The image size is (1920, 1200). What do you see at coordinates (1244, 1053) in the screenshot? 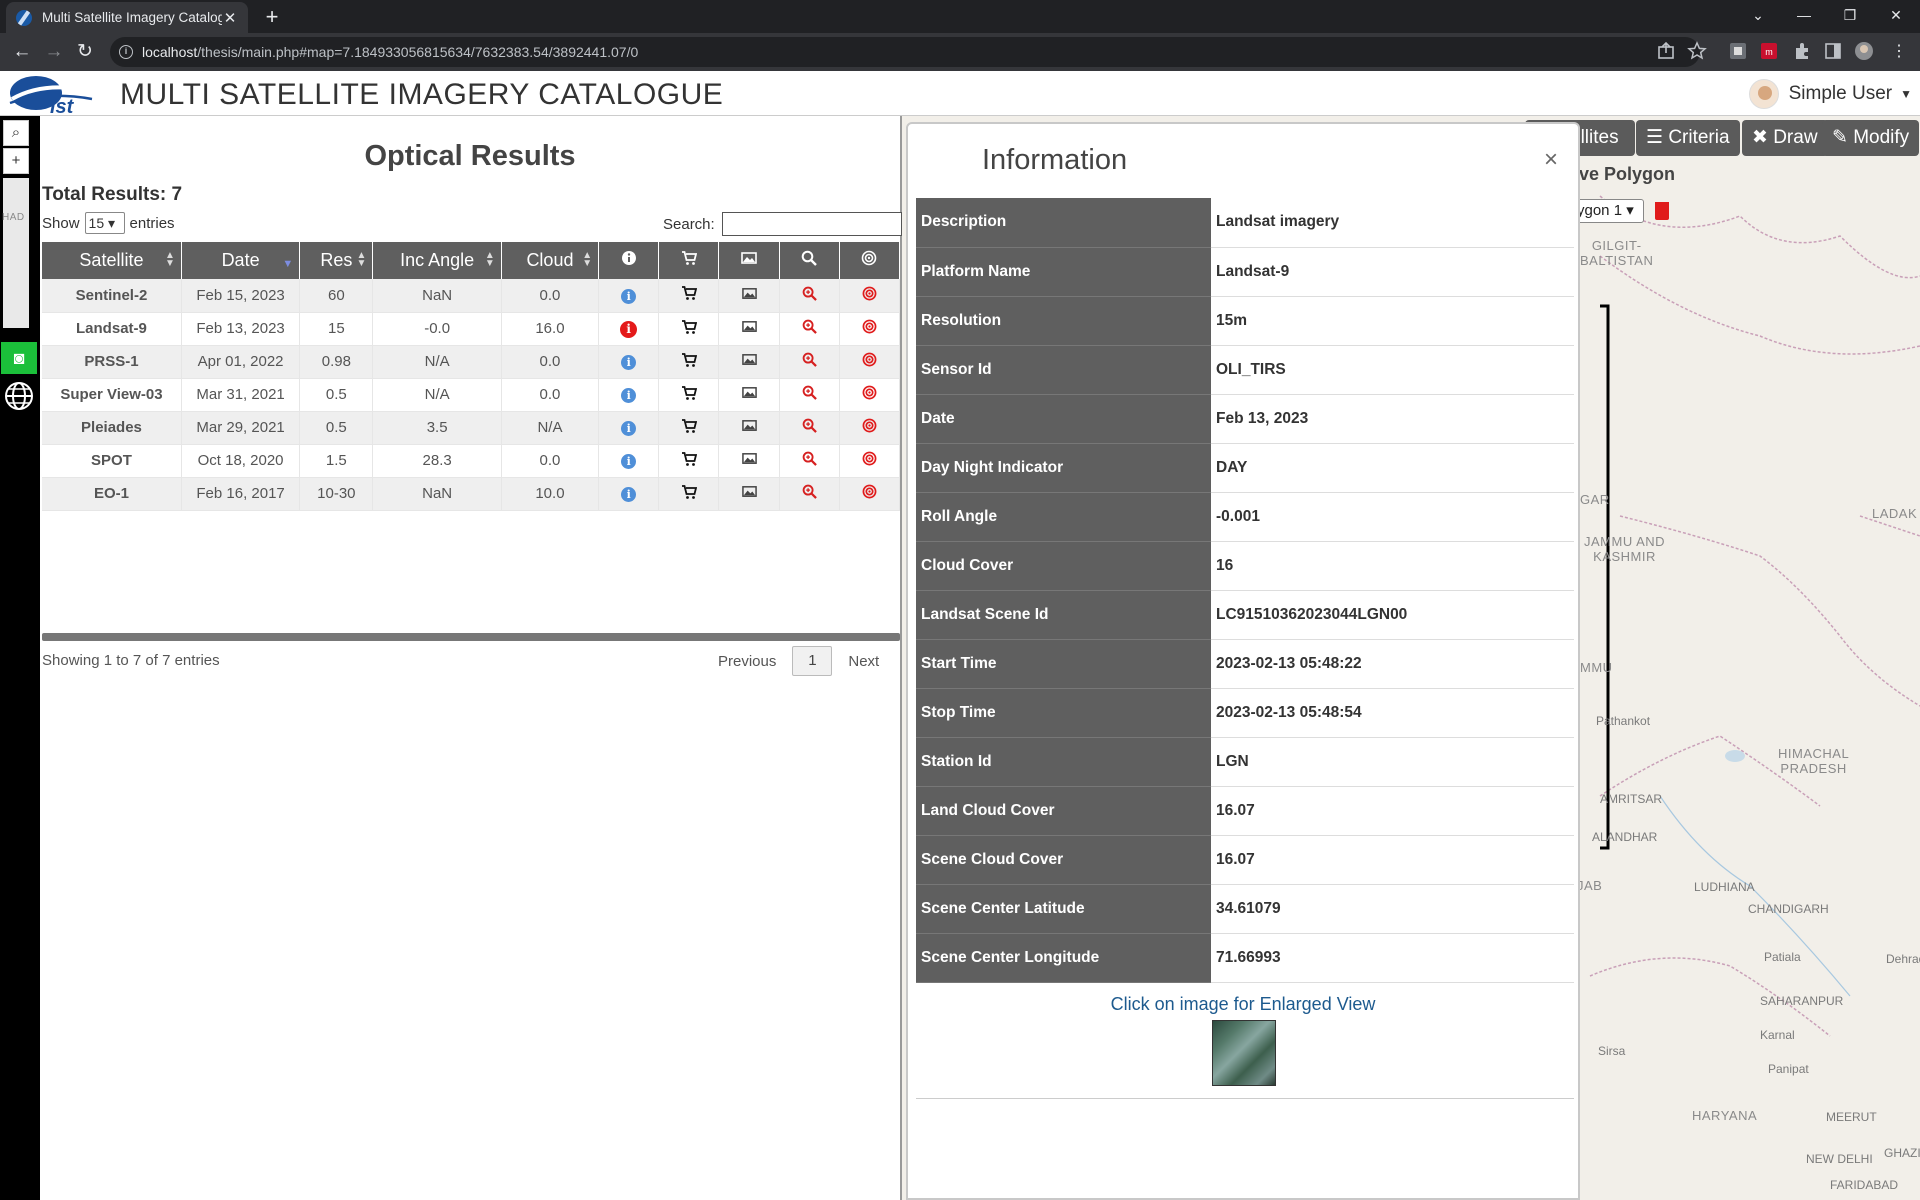
I see `scene-thumbnail` at bounding box center [1244, 1053].